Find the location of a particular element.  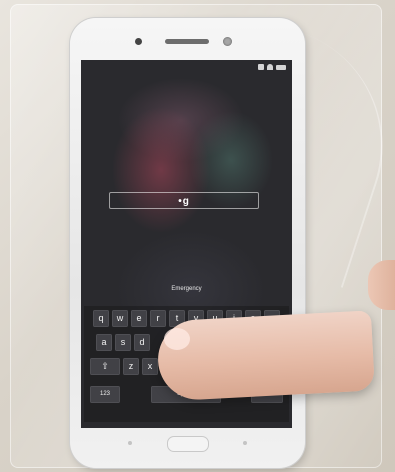

proximity-sensor is located at coordinates (227, 41).